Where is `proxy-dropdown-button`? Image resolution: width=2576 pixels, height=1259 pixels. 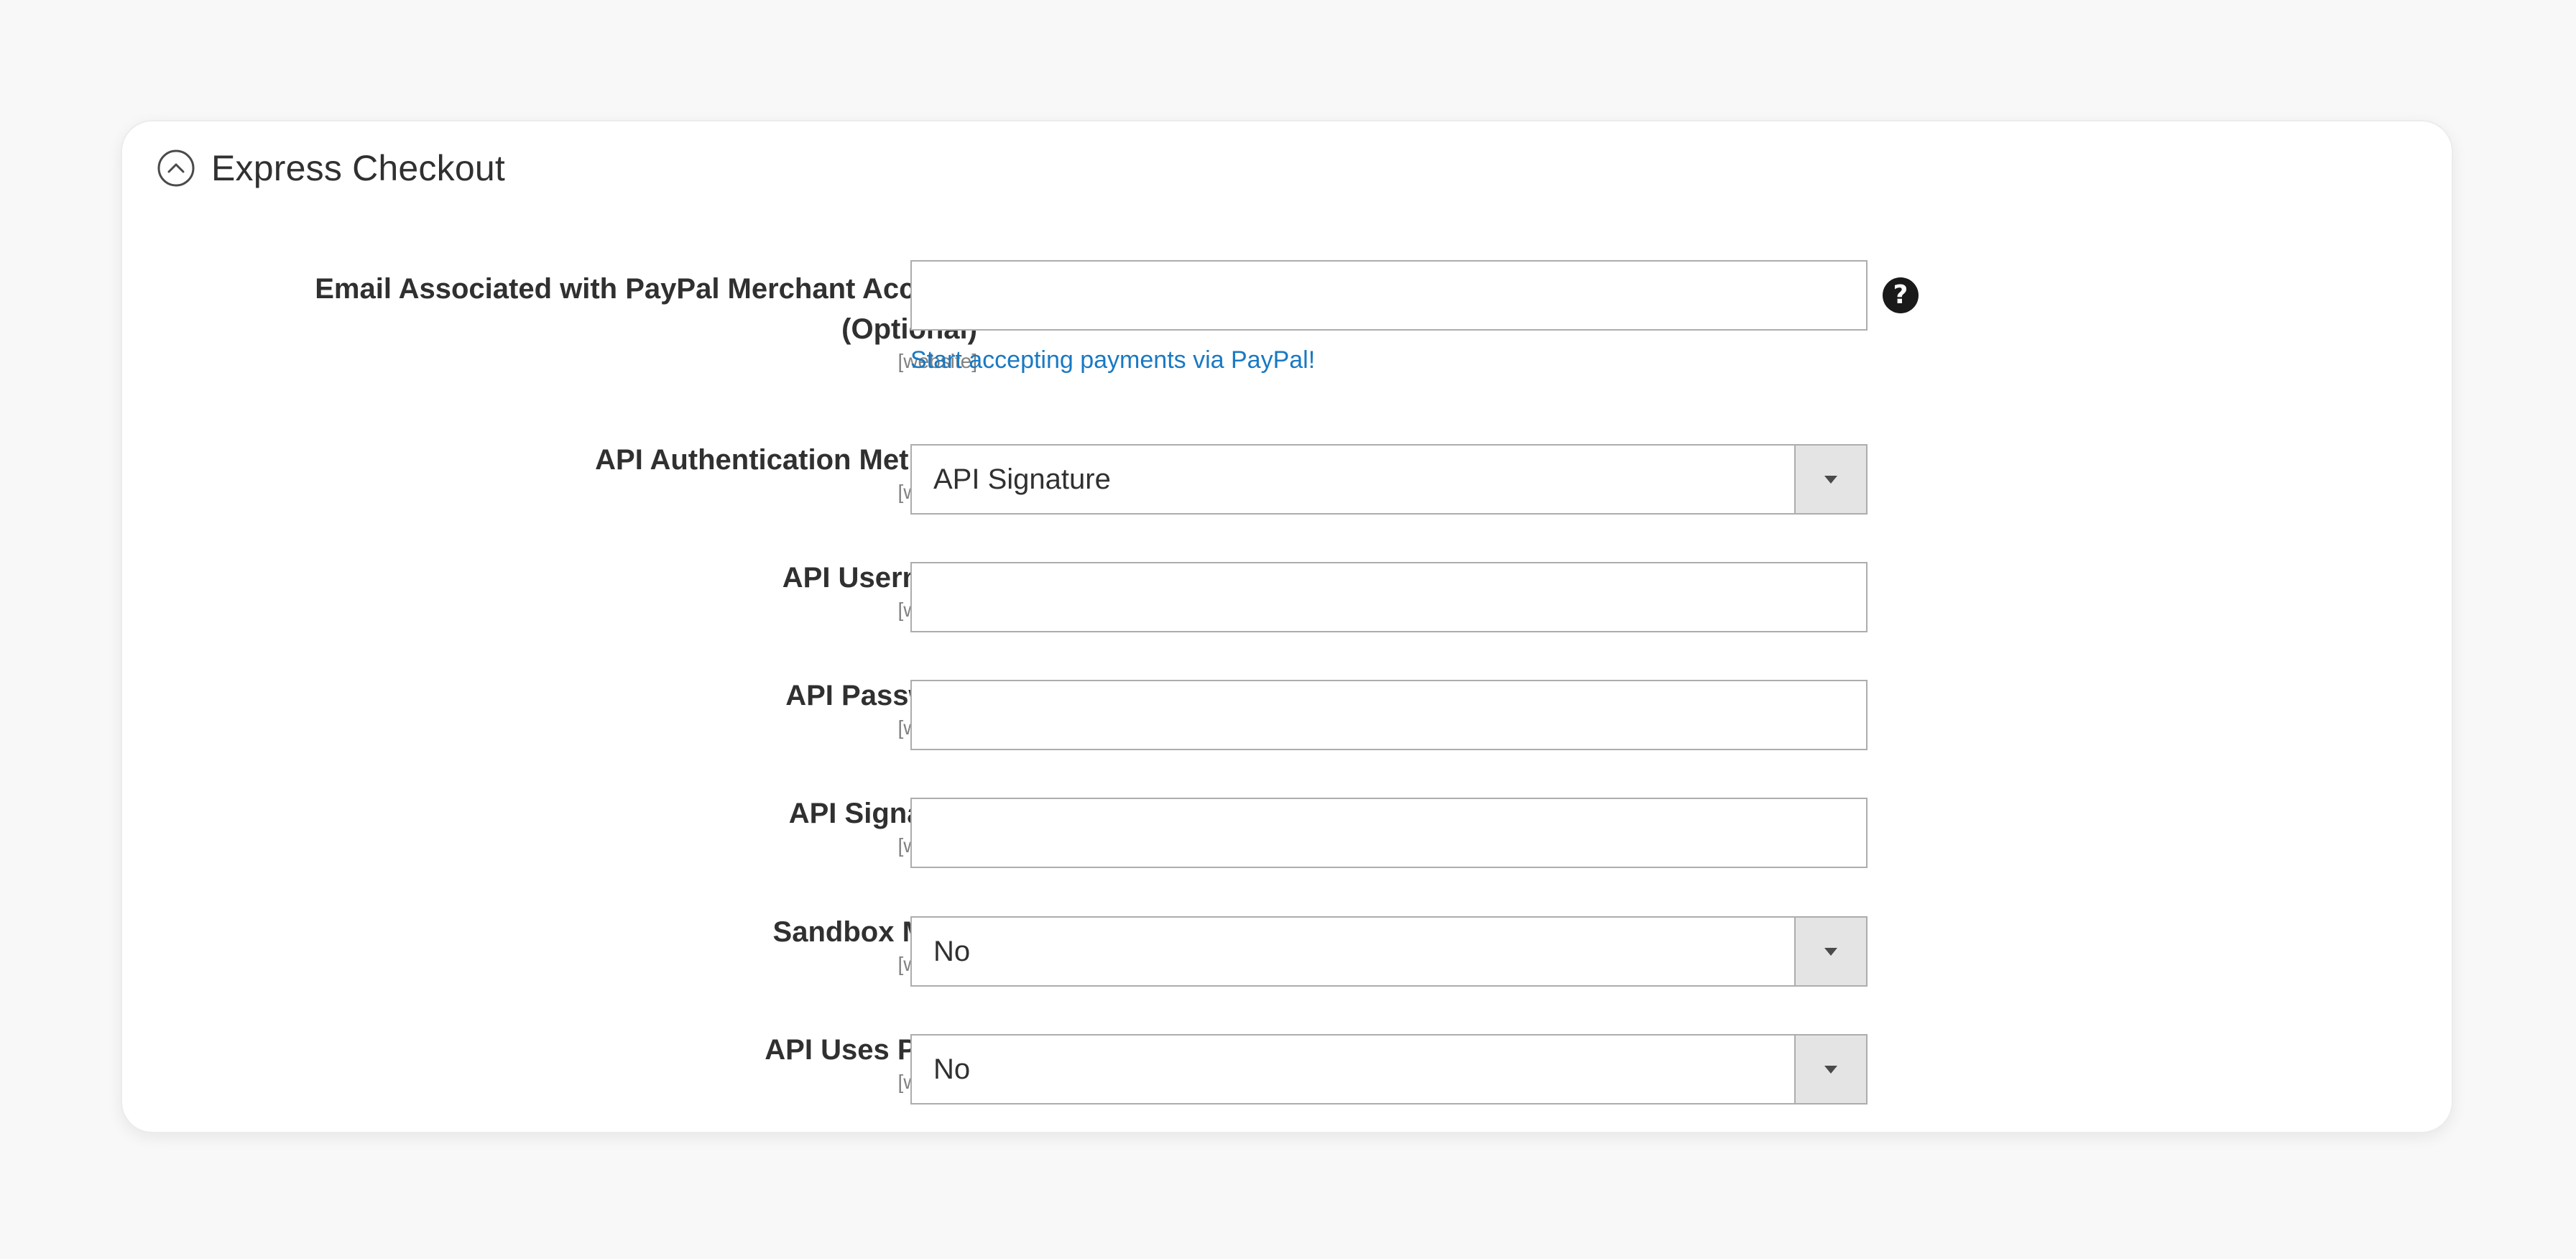 proxy-dropdown-button is located at coordinates (1830, 1069).